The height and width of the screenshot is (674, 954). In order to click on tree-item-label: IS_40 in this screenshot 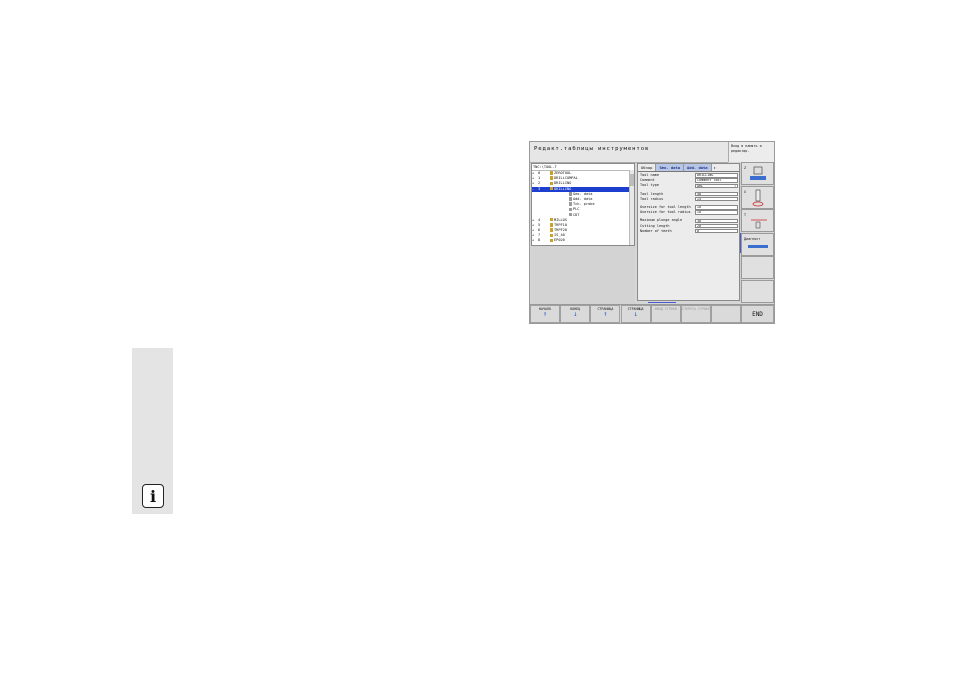, I will do `click(559, 235)`.